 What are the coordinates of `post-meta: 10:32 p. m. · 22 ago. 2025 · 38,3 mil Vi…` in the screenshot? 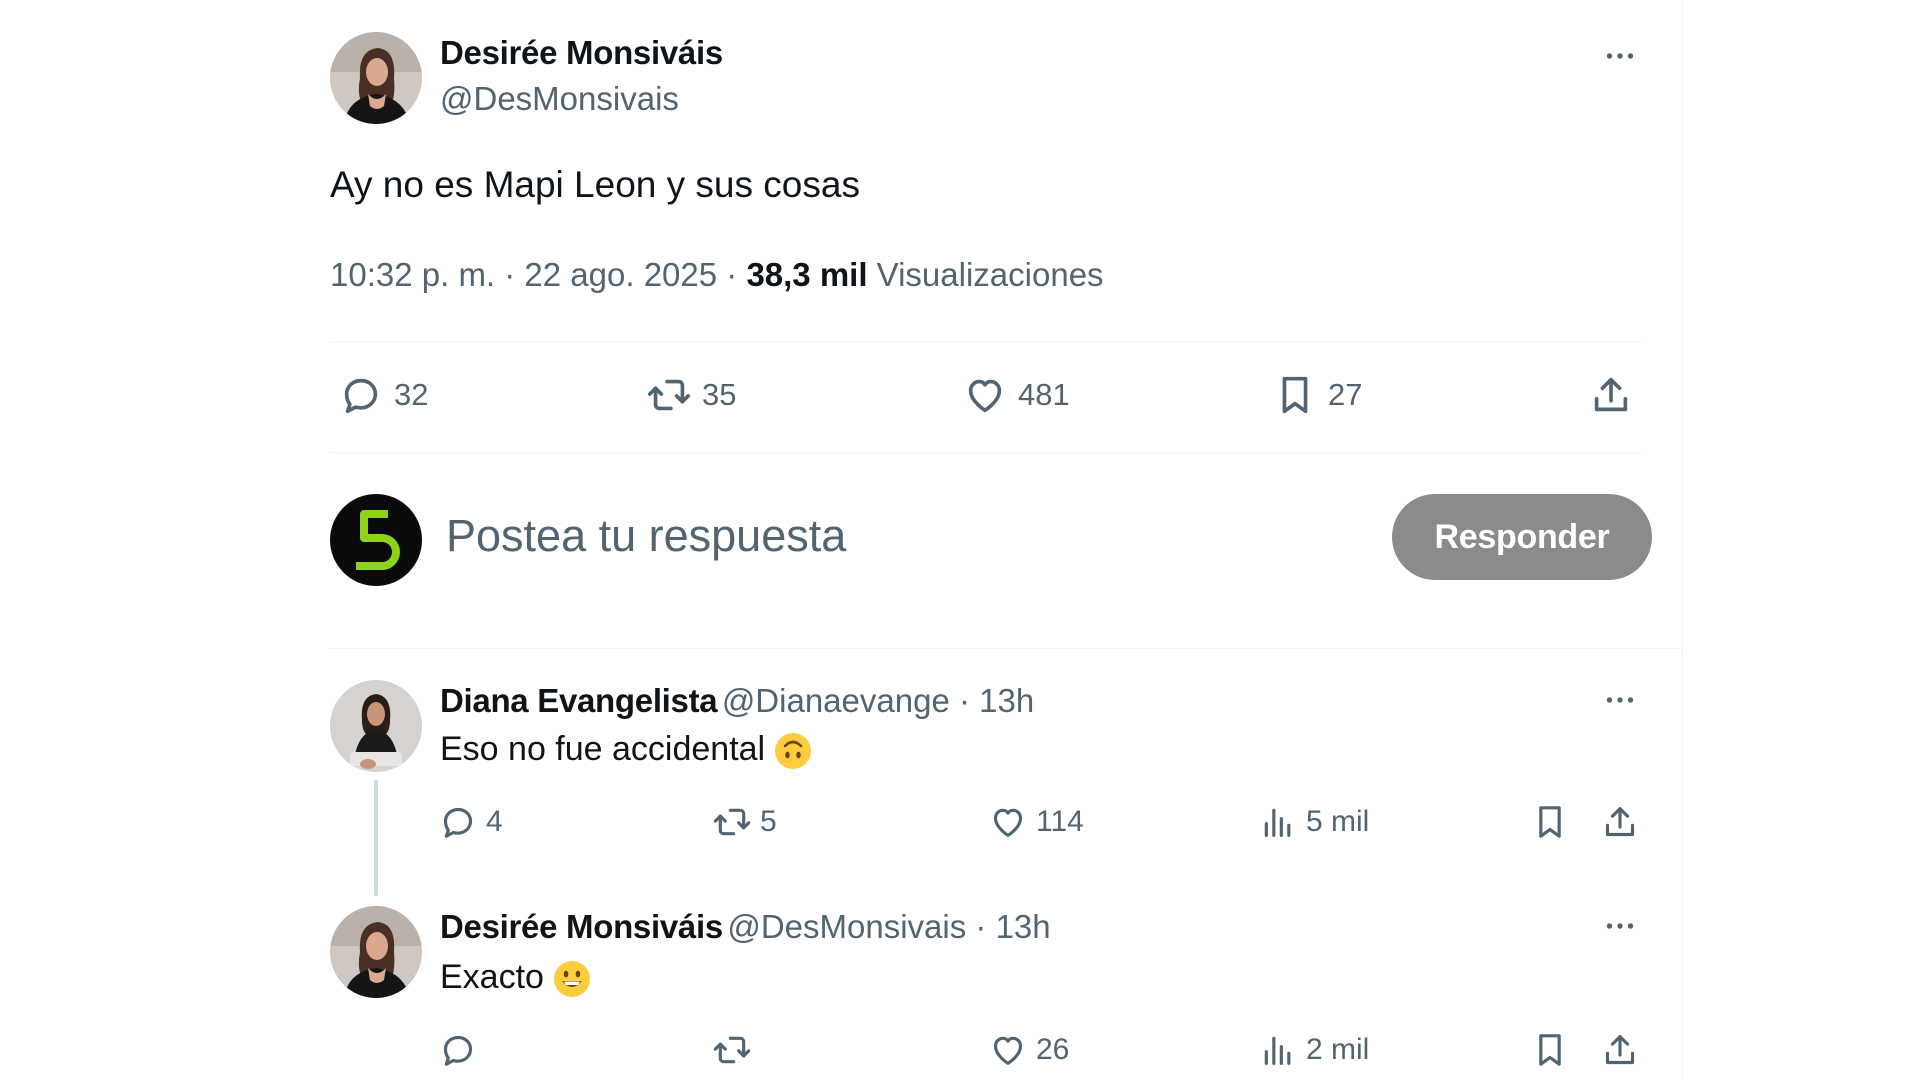 It's located at (717, 275).